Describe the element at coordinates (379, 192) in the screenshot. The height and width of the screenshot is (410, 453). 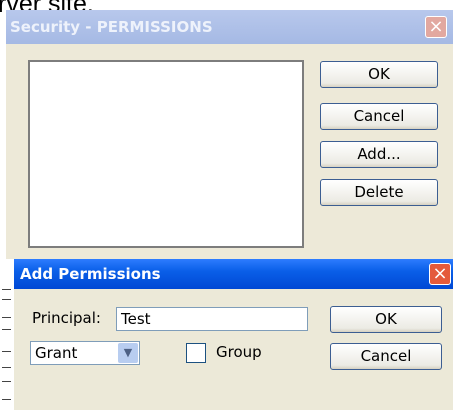
I see `security-delete-button: Delete` at that location.